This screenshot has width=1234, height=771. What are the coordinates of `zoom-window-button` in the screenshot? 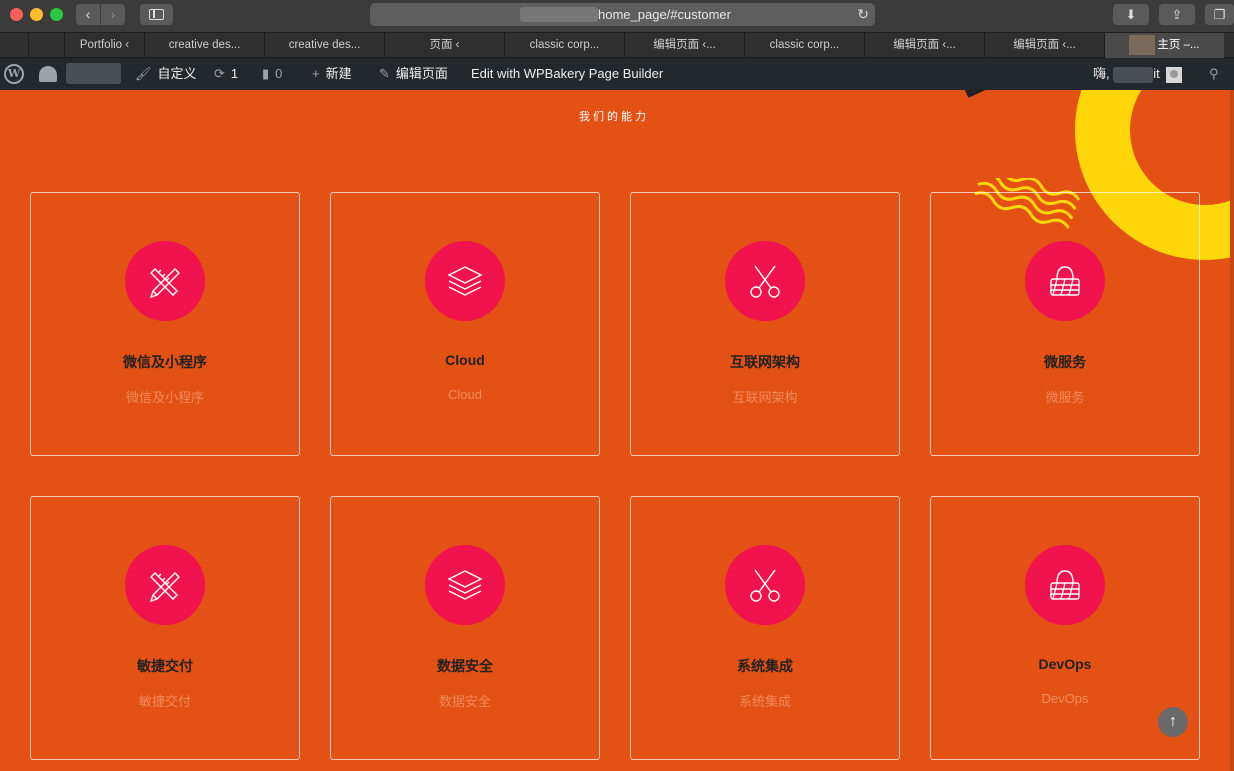 It's located at (56, 14).